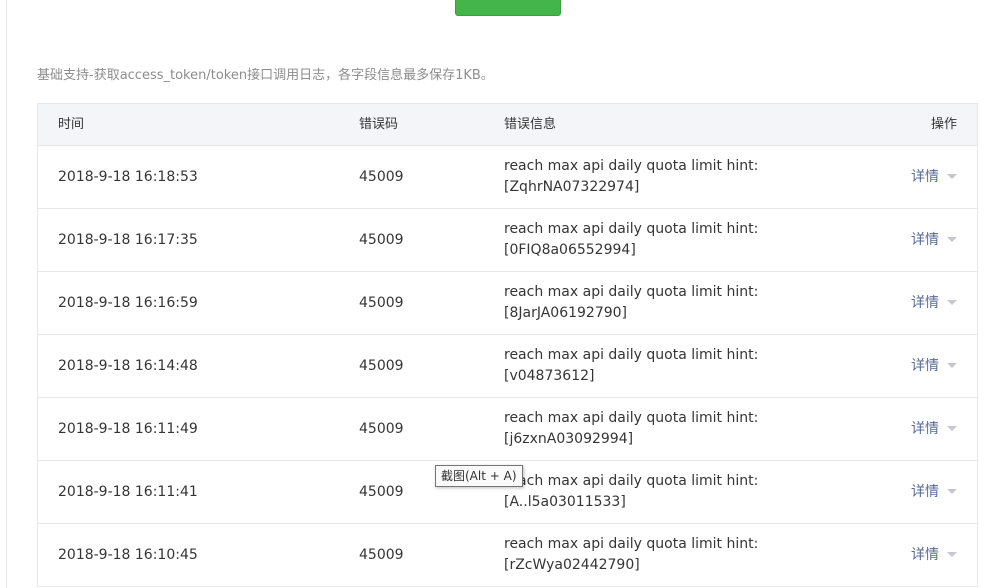 The width and height of the screenshot is (996, 588). Describe the element at coordinates (569, 439) in the screenshot. I see `row-message-line2: [j6zxnA03092994]` at that location.